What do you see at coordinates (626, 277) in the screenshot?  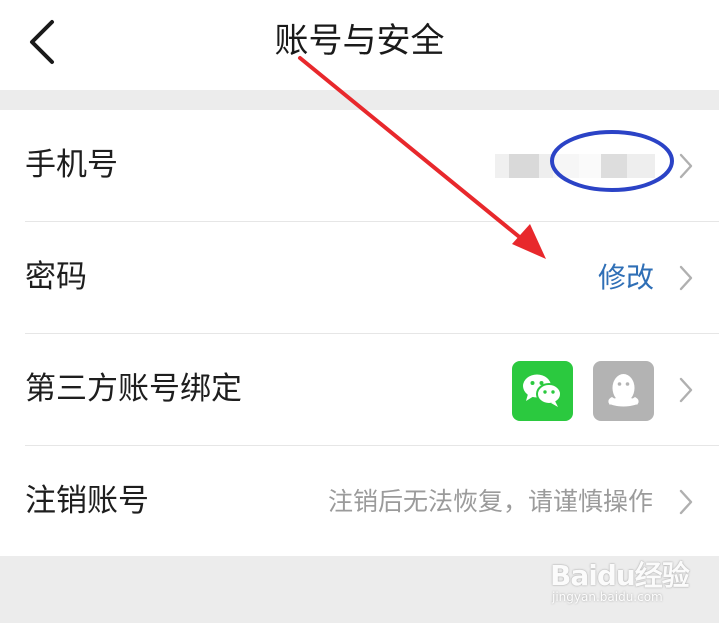 I see `modify-password-link: 修改` at bounding box center [626, 277].